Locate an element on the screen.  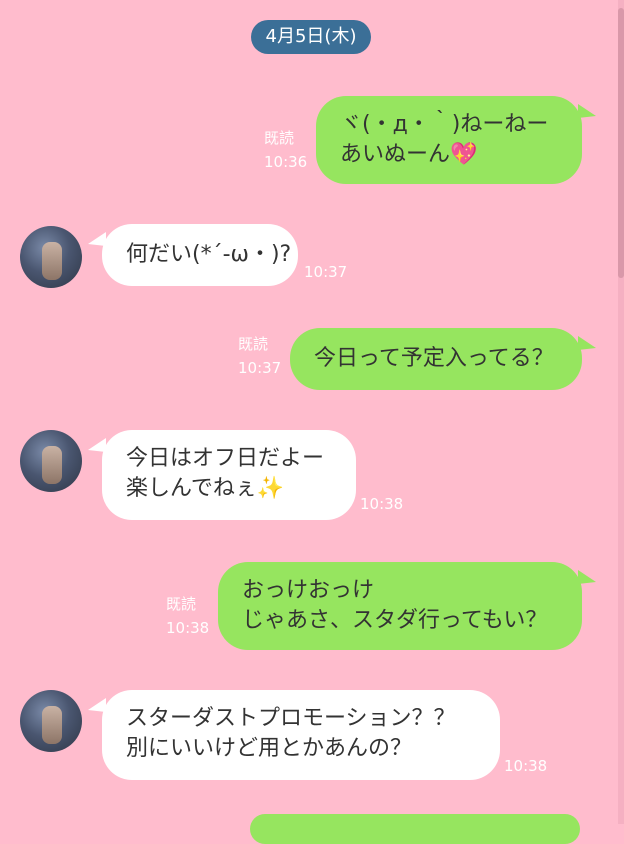
message-text-line: 今日って予定入ってる？ is located at coordinates (434, 358).